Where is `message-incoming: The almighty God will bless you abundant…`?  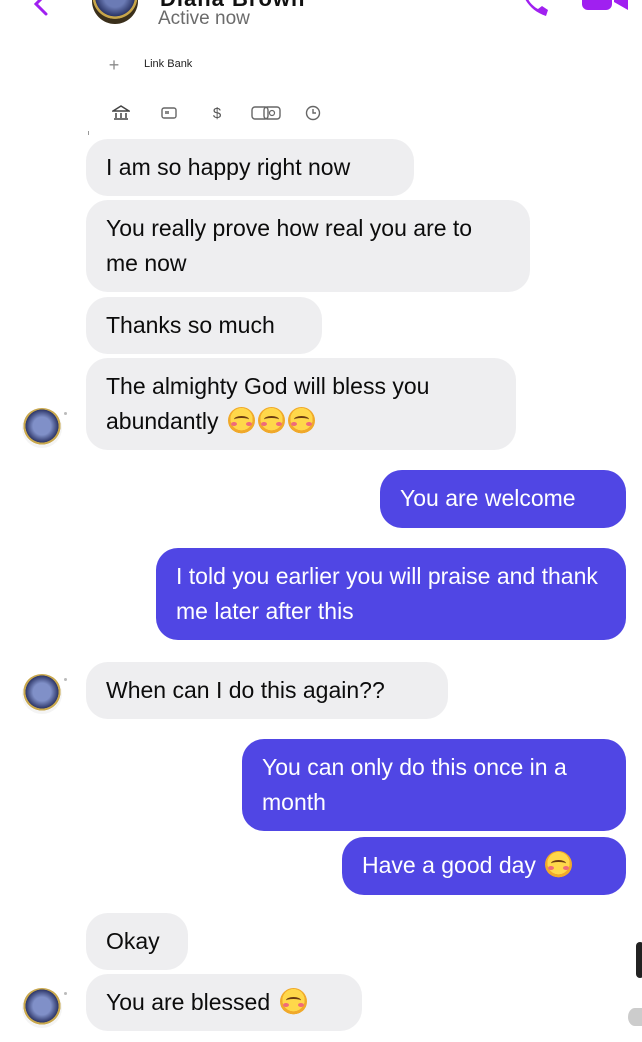
message-incoming: The almighty God will bless you abundant… is located at coordinates (301, 404).